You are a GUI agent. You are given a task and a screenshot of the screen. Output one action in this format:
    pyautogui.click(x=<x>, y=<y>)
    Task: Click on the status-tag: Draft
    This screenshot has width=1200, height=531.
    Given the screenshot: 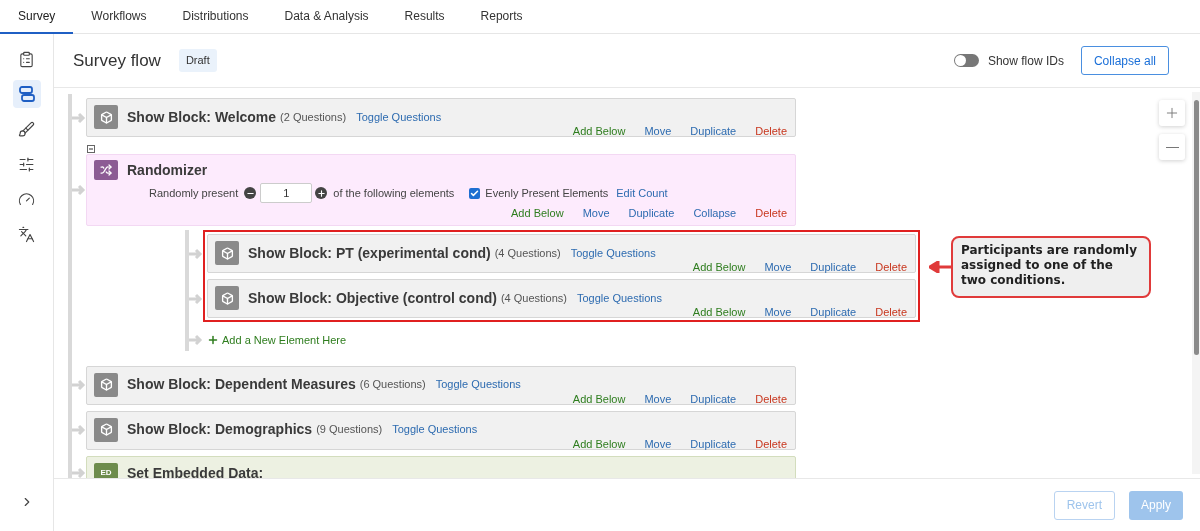 What is the action you would take?
    pyautogui.click(x=197, y=60)
    